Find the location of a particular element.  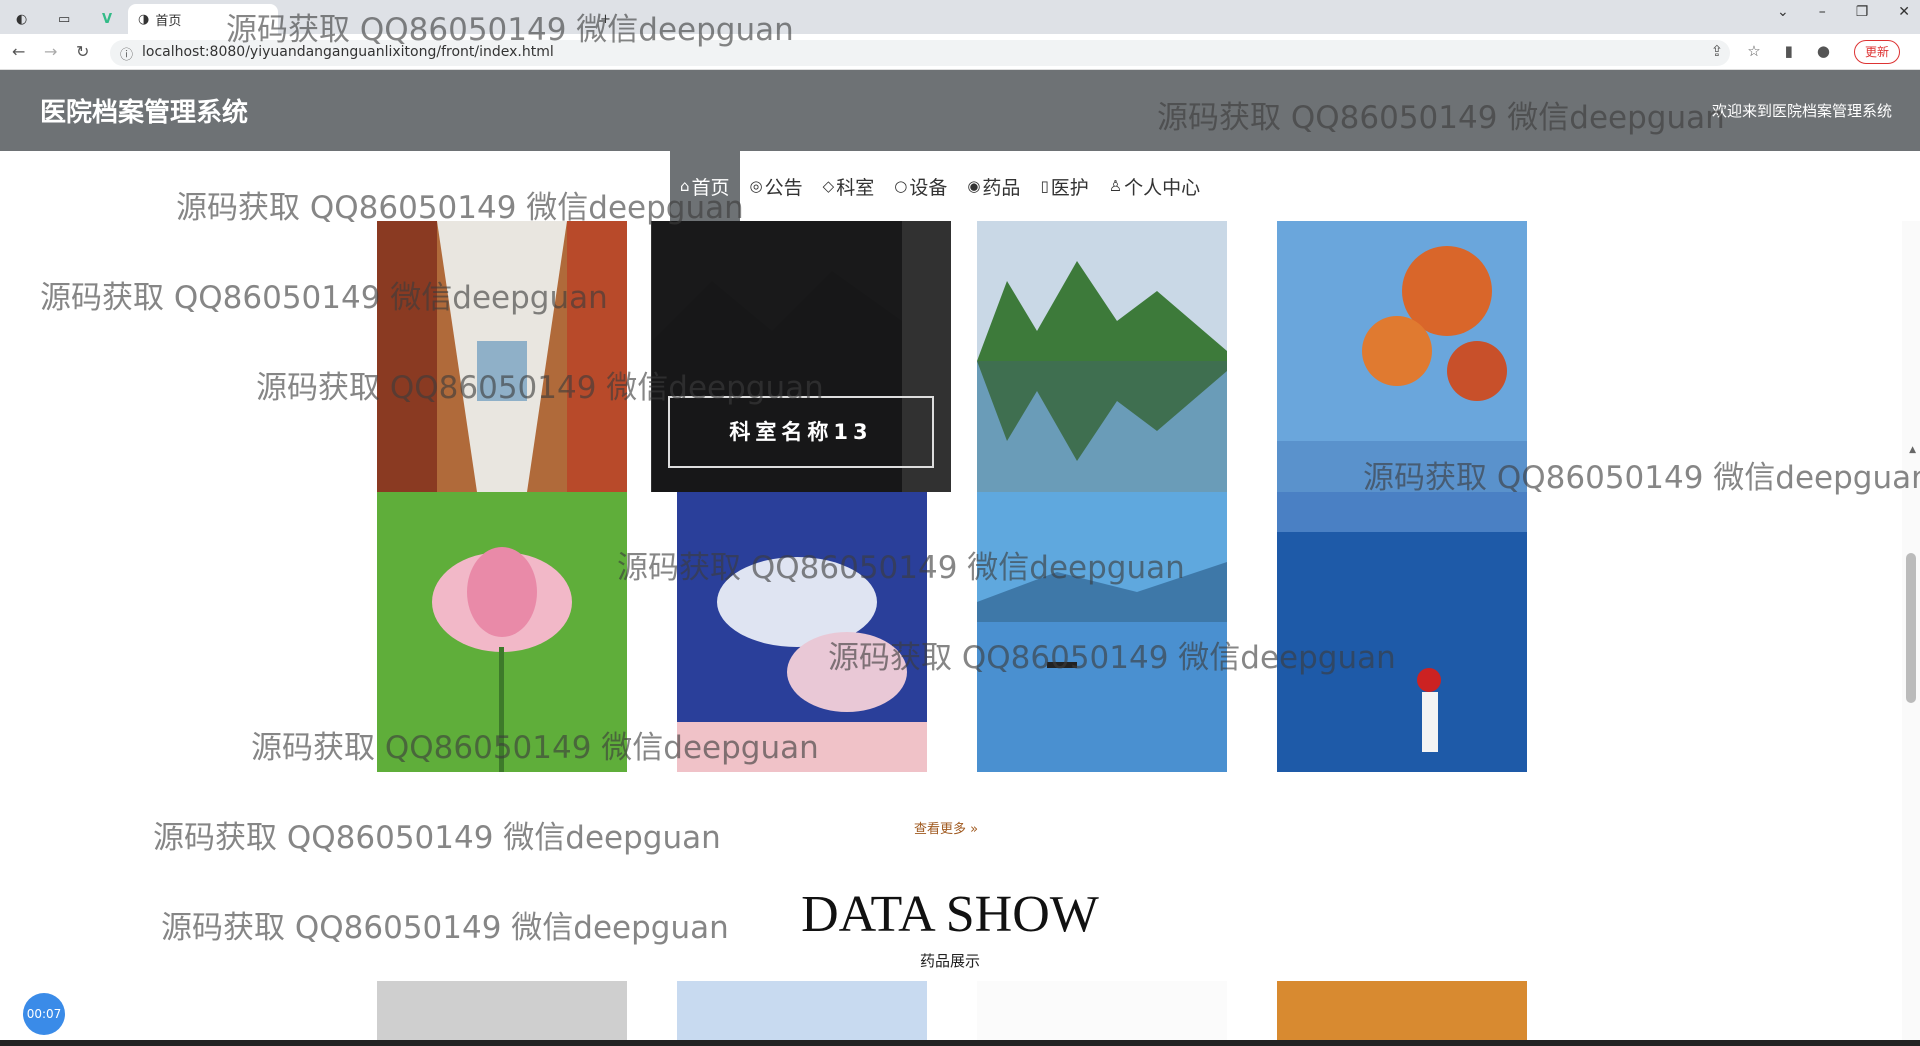

autumn-leaves-image is located at coordinates (1402, 356).